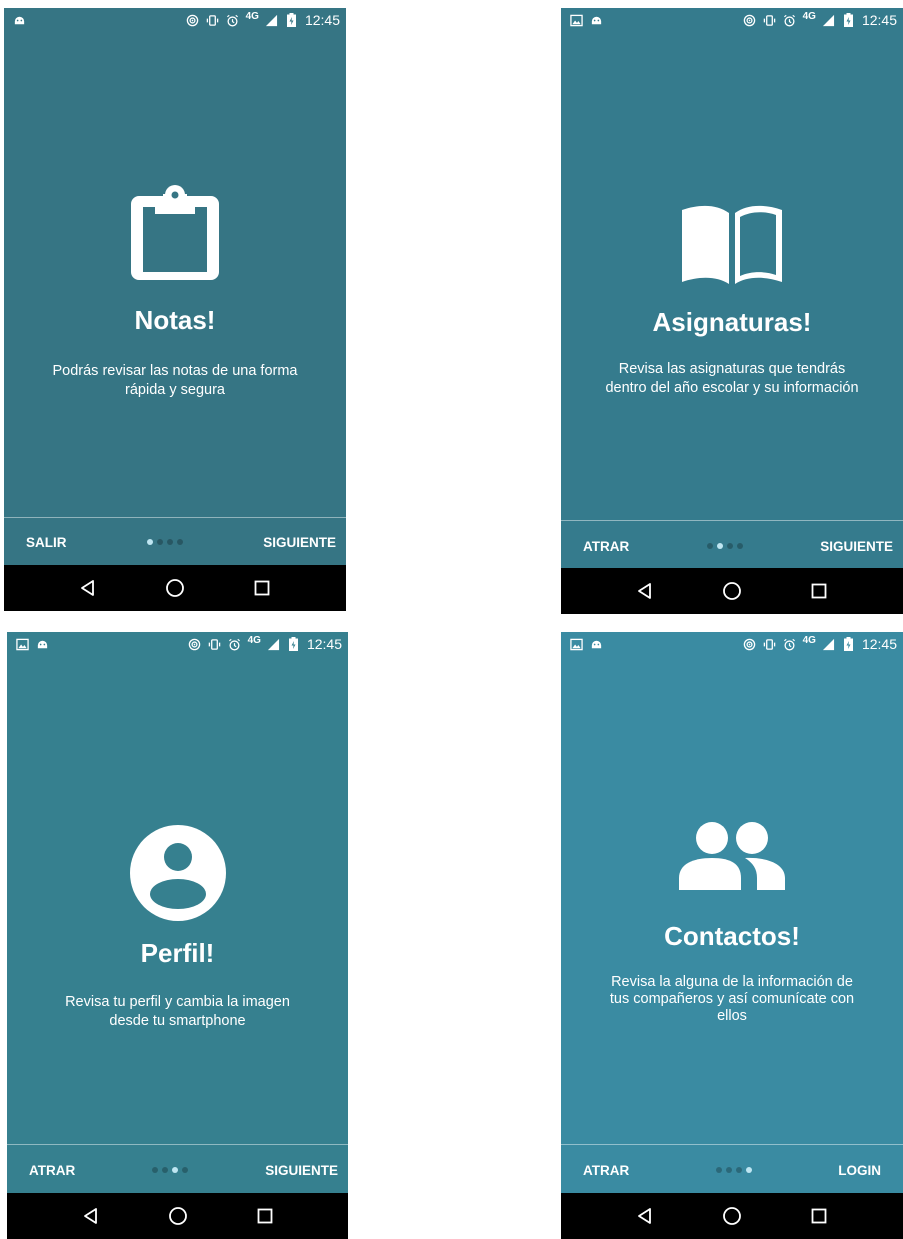 This screenshot has height=1239, width=903. I want to click on onboarding-bottom-bar: SALIR SIGUIENTE, so click(175, 542).